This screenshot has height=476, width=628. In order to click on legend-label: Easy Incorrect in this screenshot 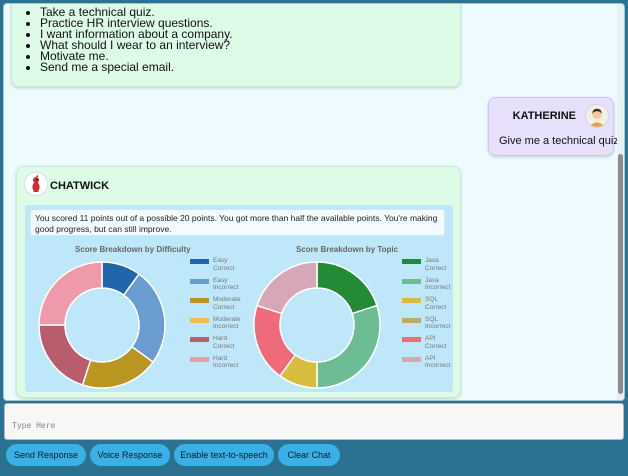, I will do `click(226, 284)`.